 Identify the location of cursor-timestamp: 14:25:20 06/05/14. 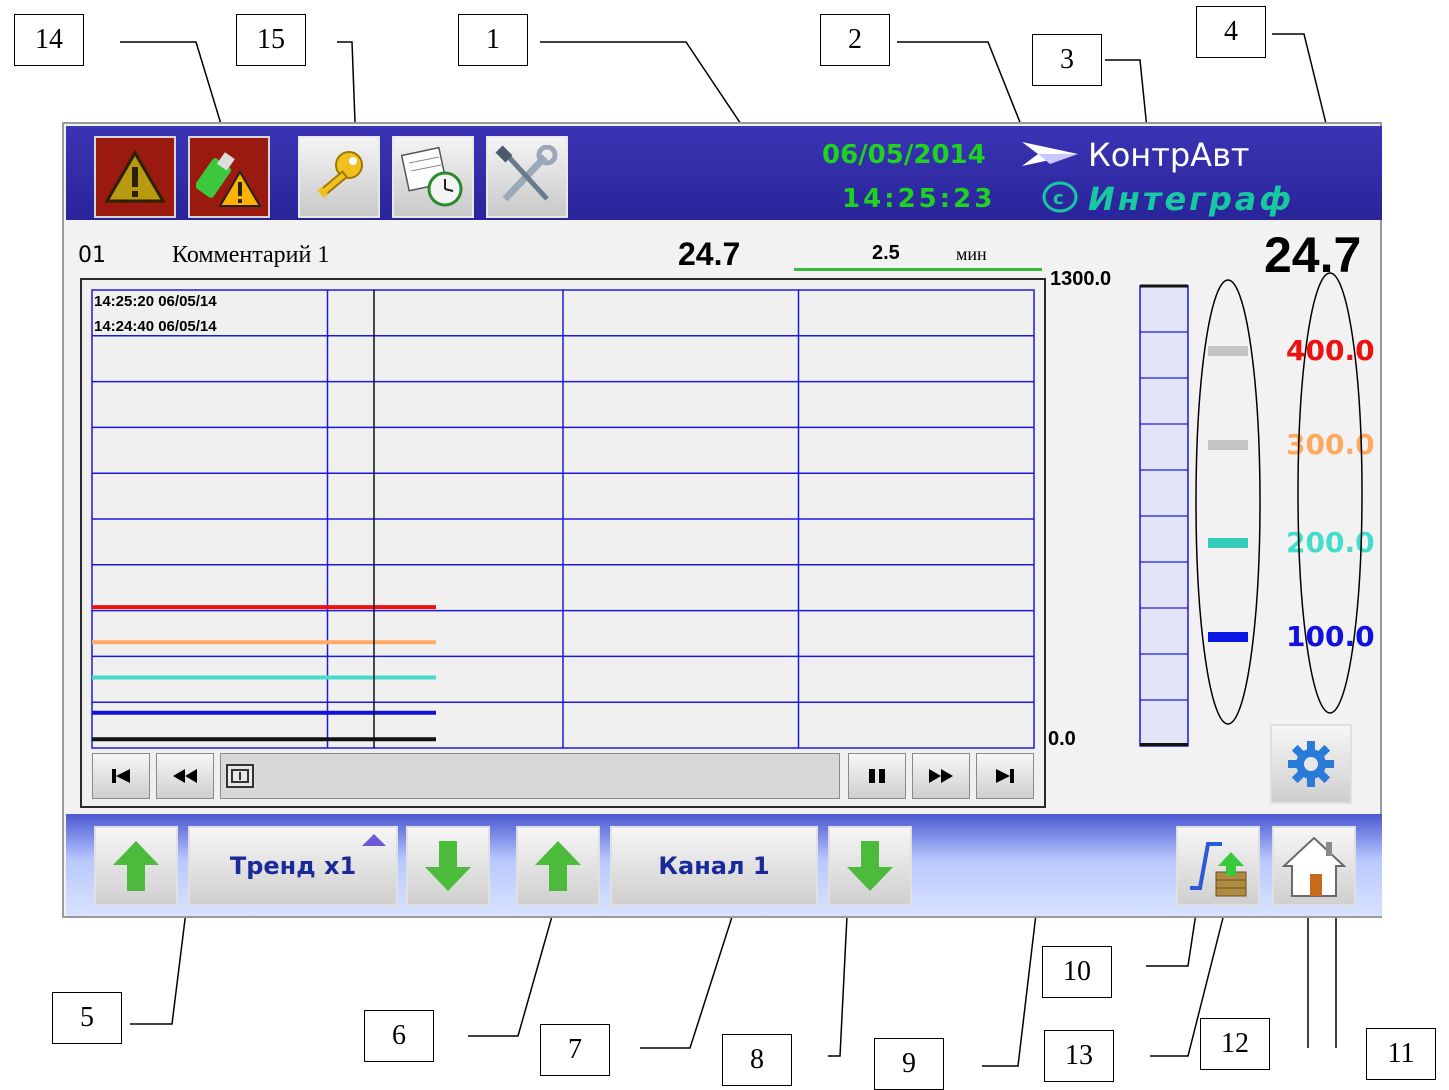
(155, 301).